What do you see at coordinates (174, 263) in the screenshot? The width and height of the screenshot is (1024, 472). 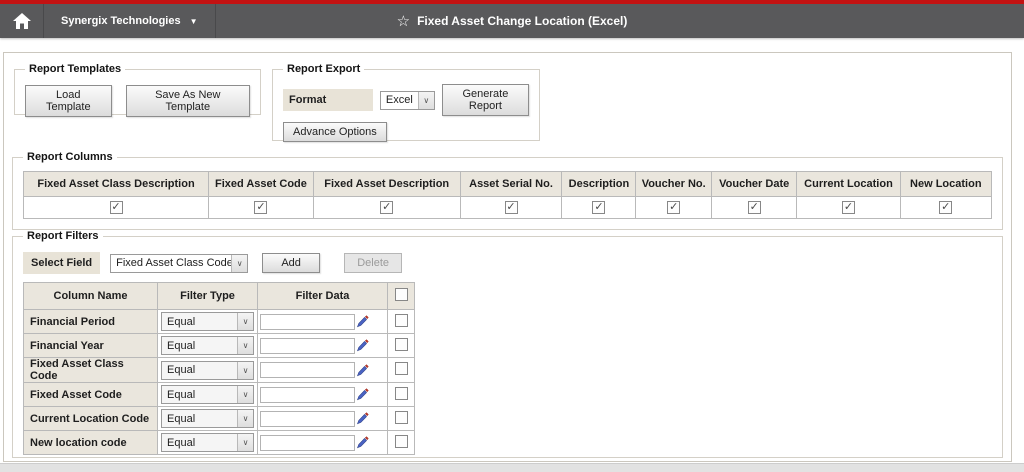 I see `select-field-value: Fixed Asset Class Code` at bounding box center [174, 263].